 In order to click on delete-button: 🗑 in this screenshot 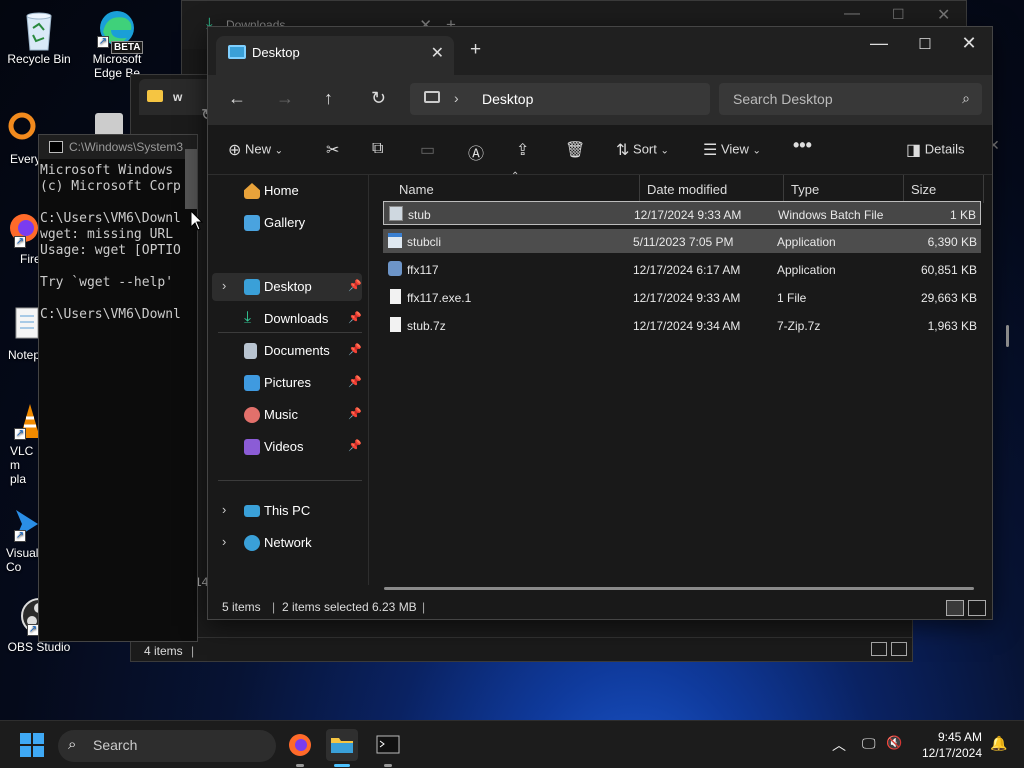, I will do `click(575, 150)`.